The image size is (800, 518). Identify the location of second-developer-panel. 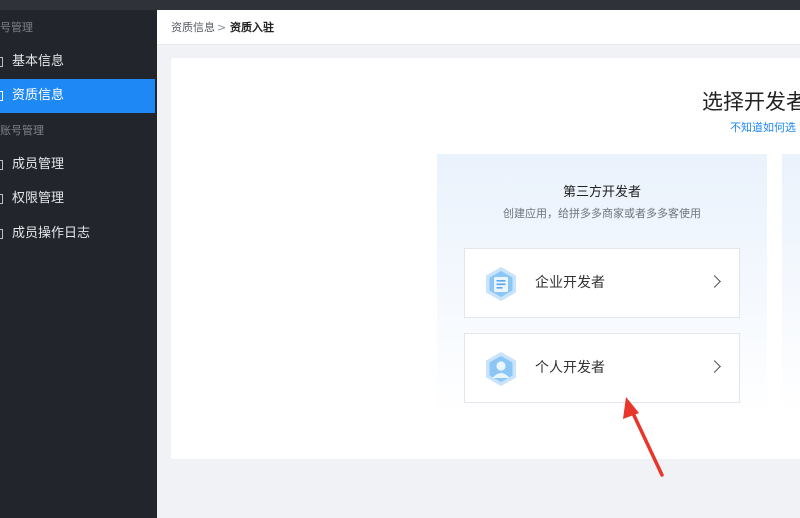
(791, 285).